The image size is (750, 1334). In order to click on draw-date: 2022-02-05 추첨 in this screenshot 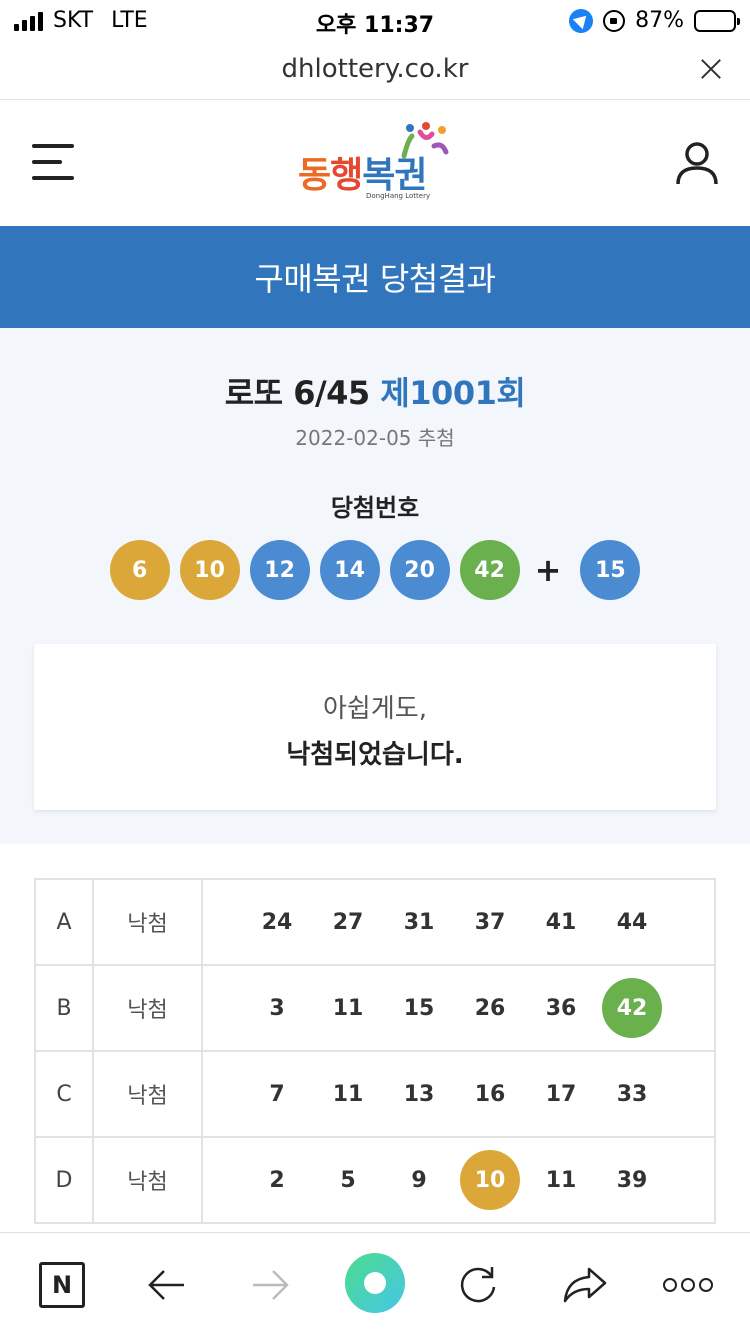, I will do `click(375, 438)`.